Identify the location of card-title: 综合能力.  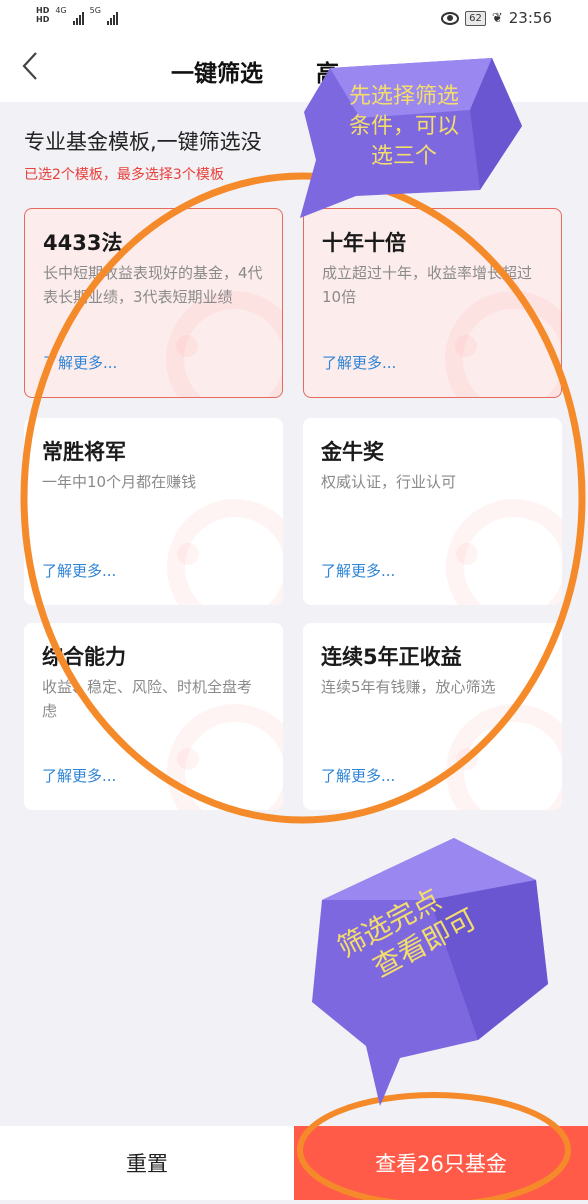
(84, 657).